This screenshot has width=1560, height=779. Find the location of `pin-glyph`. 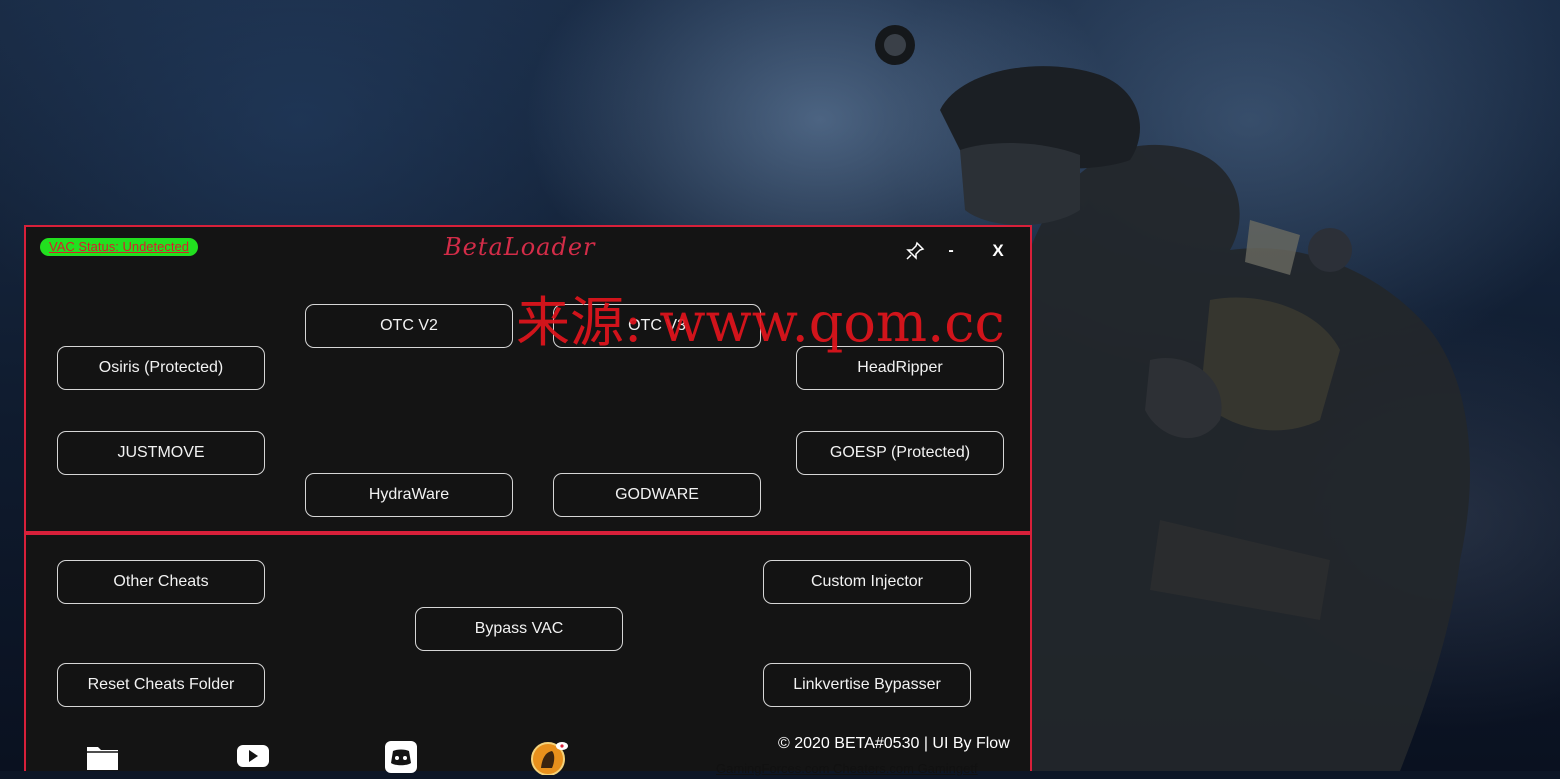

pin-glyph is located at coordinates (915, 250).